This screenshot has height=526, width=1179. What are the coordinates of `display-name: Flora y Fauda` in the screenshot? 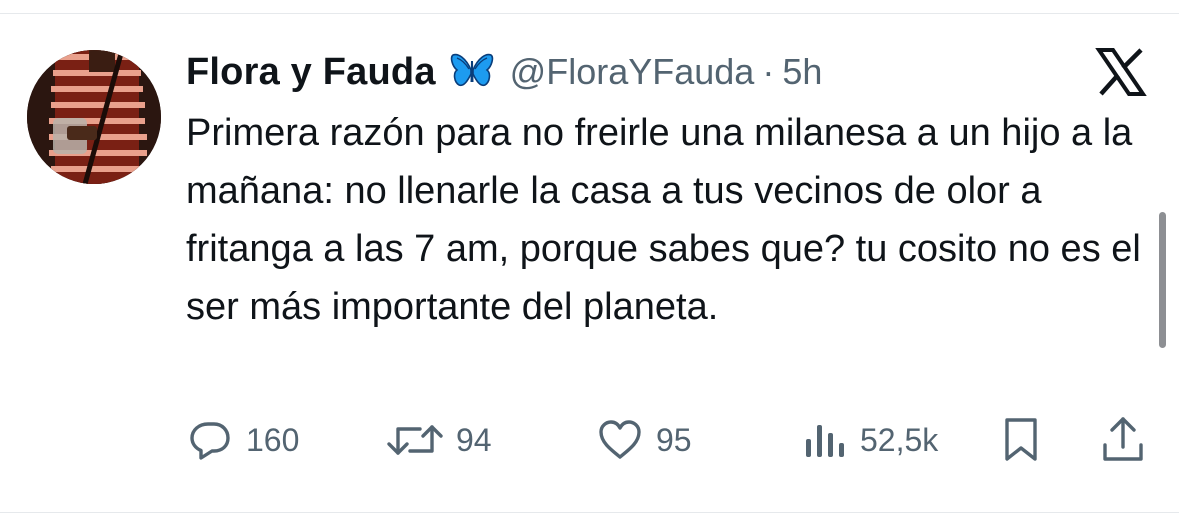 It's located at (311, 72).